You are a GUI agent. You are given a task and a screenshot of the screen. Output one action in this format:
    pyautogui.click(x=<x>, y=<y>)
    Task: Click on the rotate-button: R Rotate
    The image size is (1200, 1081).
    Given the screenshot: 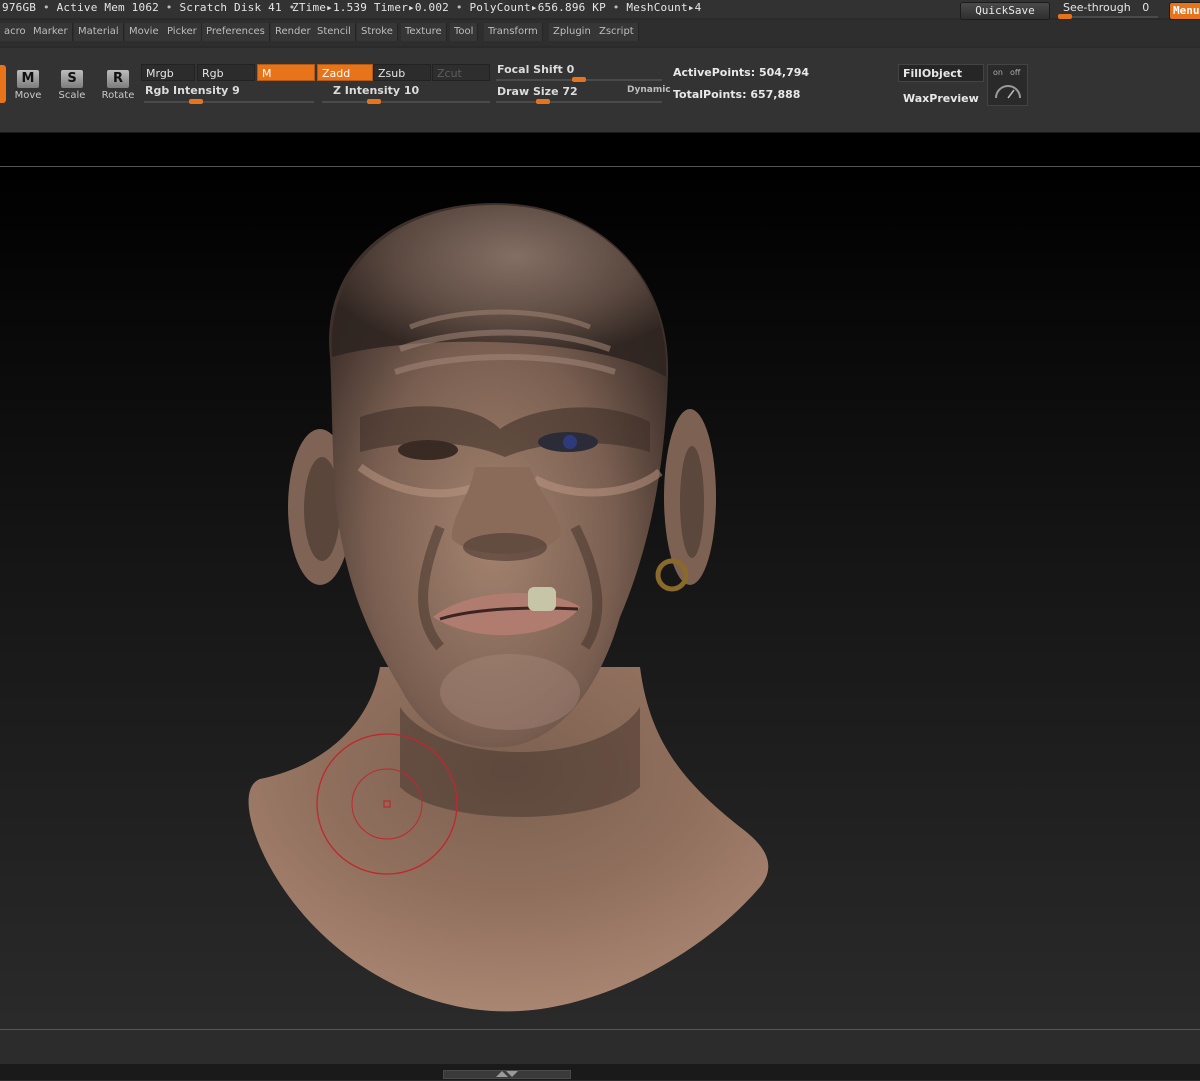 What is the action you would take?
    pyautogui.click(x=118, y=85)
    